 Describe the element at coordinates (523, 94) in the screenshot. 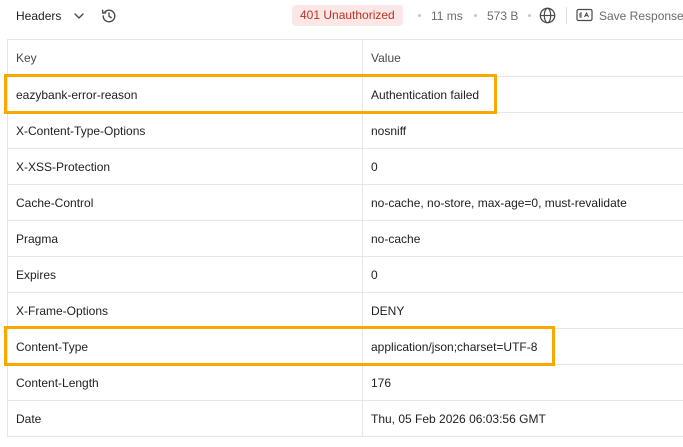

I see `header-value-cell: Authentication failed` at that location.